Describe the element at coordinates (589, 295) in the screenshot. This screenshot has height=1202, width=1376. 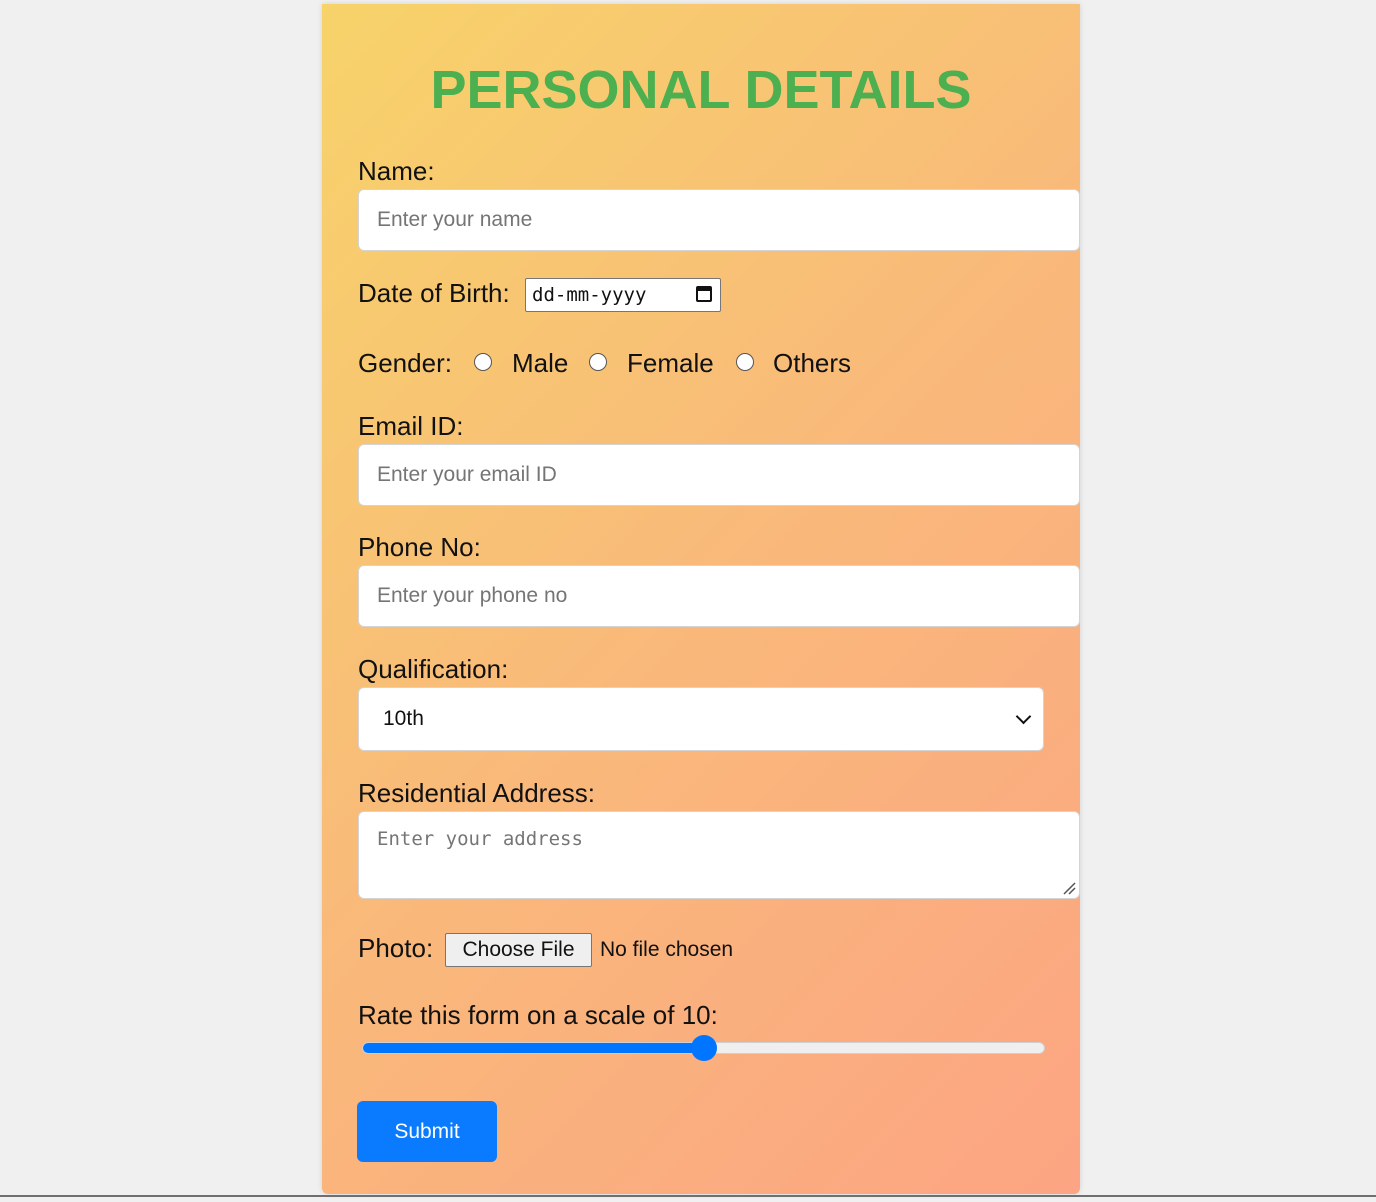
I see `dob-value: dd-mm-yyyy` at that location.